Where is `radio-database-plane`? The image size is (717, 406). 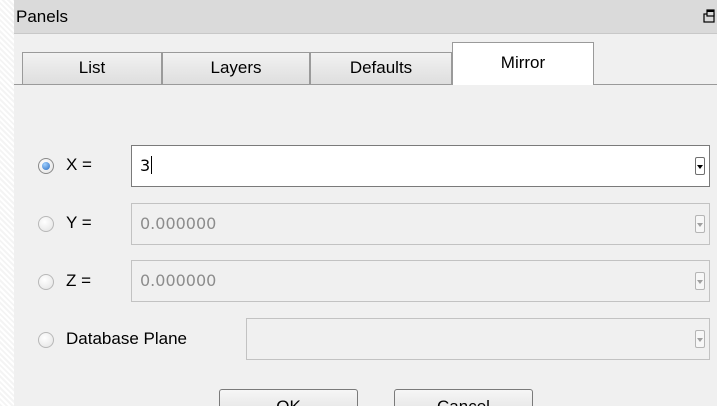 radio-database-plane is located at coordinates (46, 340).